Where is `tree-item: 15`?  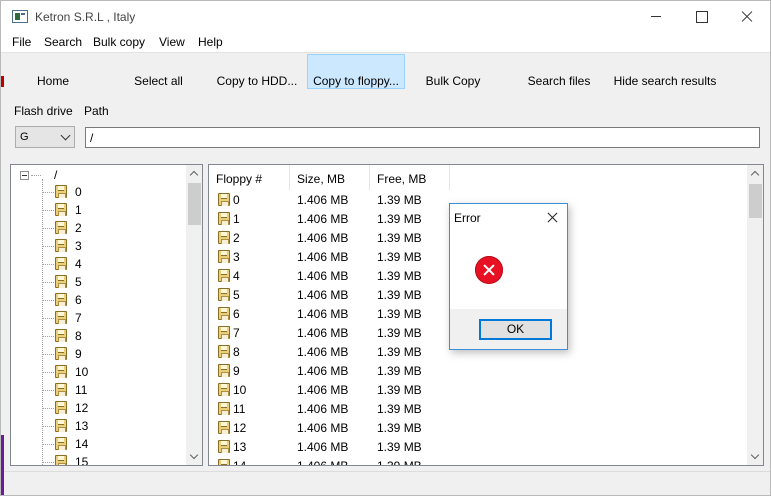
tree-item: 15 is located at coordinates (99, 459).